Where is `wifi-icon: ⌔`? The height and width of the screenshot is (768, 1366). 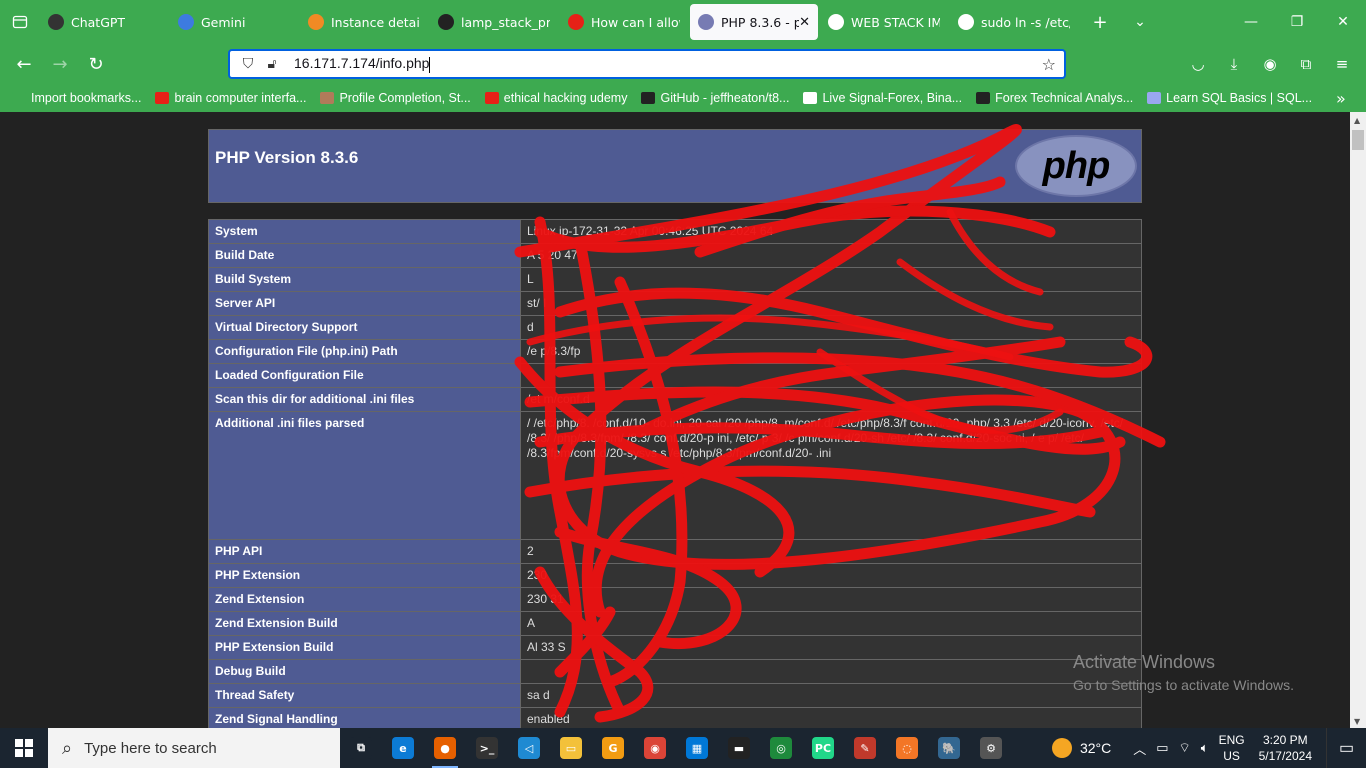 wifi-icon: ⌔ is located at coordinates (1185, 748).